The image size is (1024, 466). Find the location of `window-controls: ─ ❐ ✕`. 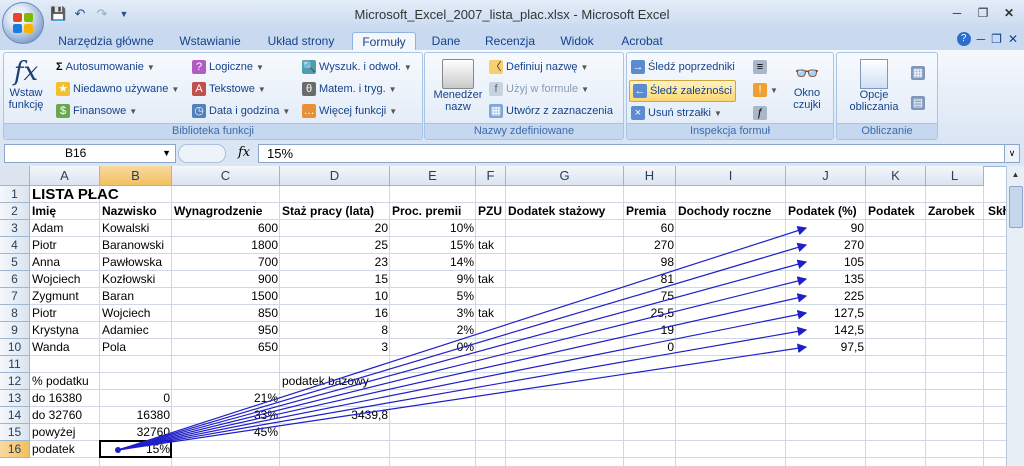

window-controls: ─ ❐ ✕ is located at coordinates (983, 13).